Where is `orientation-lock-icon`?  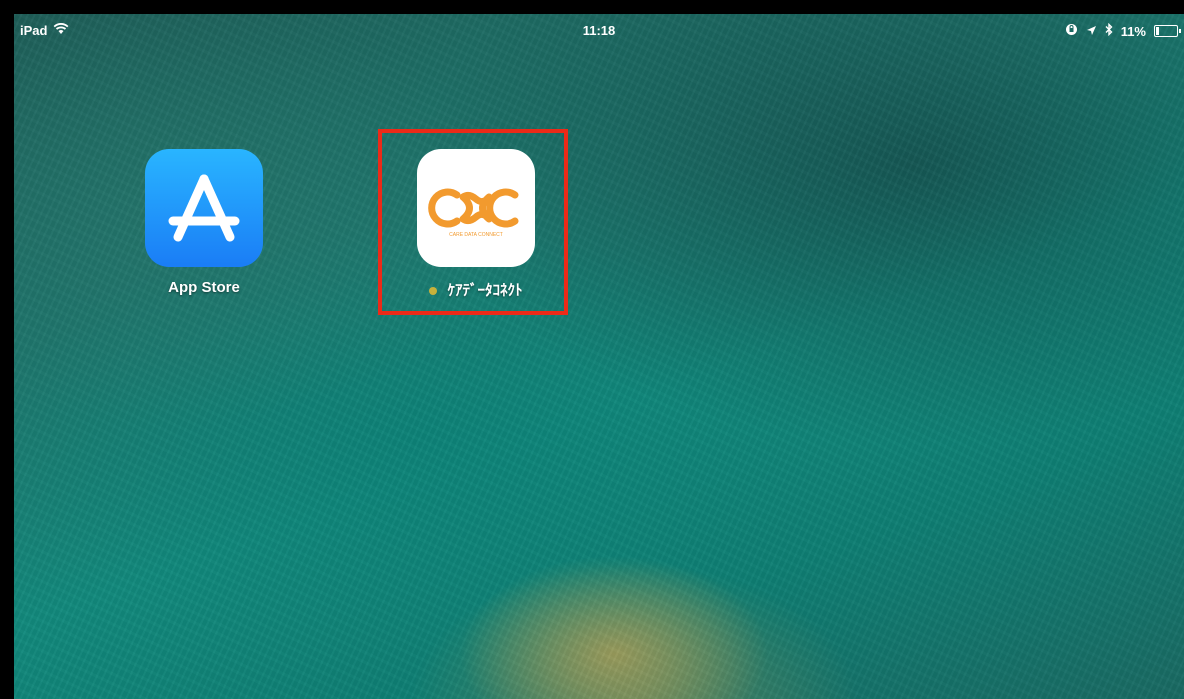 orientation-lock-icon is located at coordinates (1071, 31).